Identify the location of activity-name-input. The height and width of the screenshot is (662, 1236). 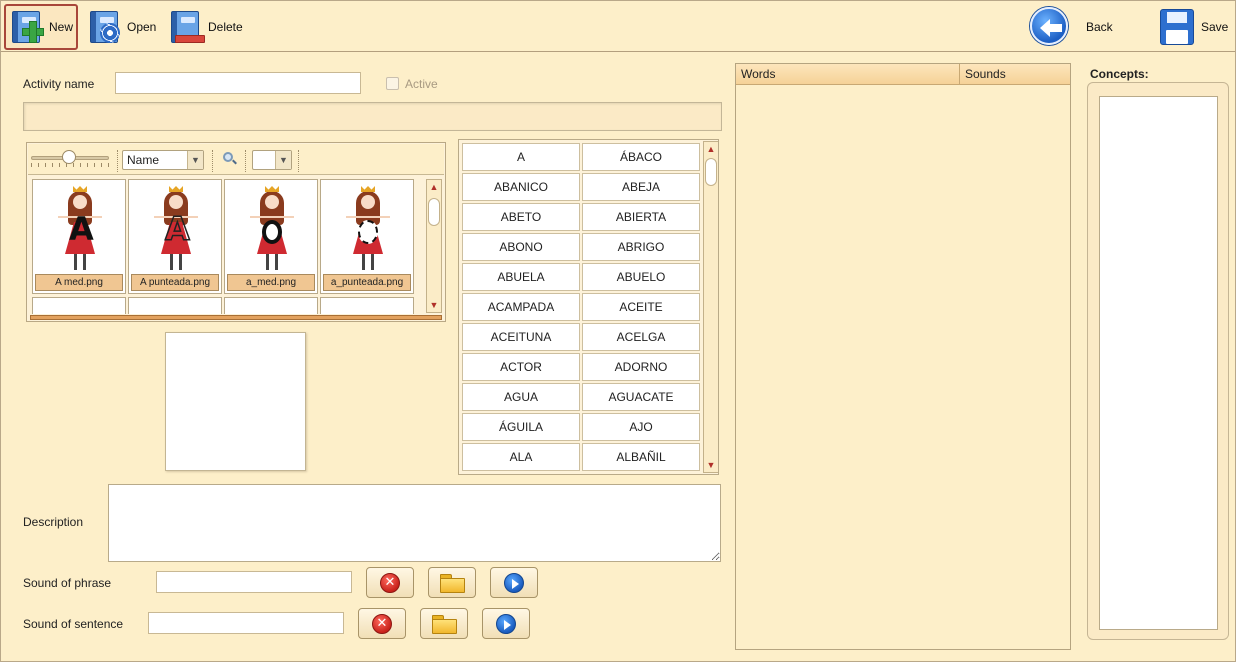
(238, 83).